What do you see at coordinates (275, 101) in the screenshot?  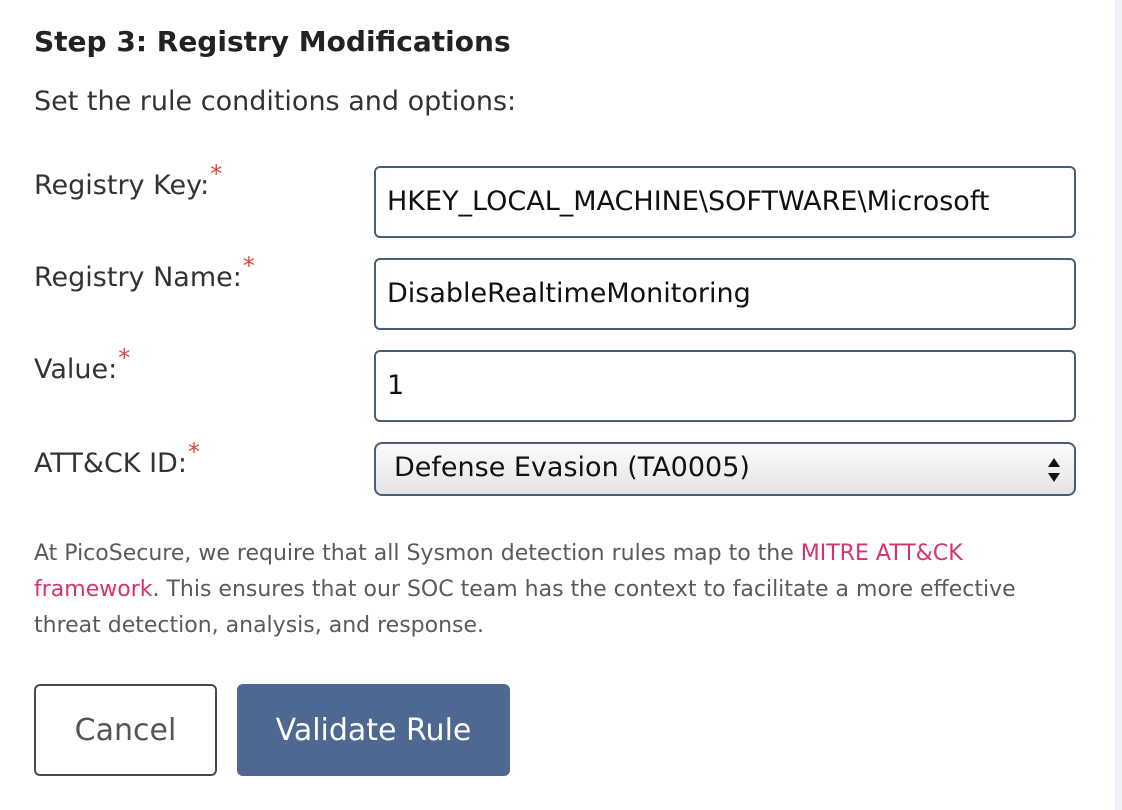 I see `step-subtitle: Set the rule conditions and options:` at bounding box center [275, 101].